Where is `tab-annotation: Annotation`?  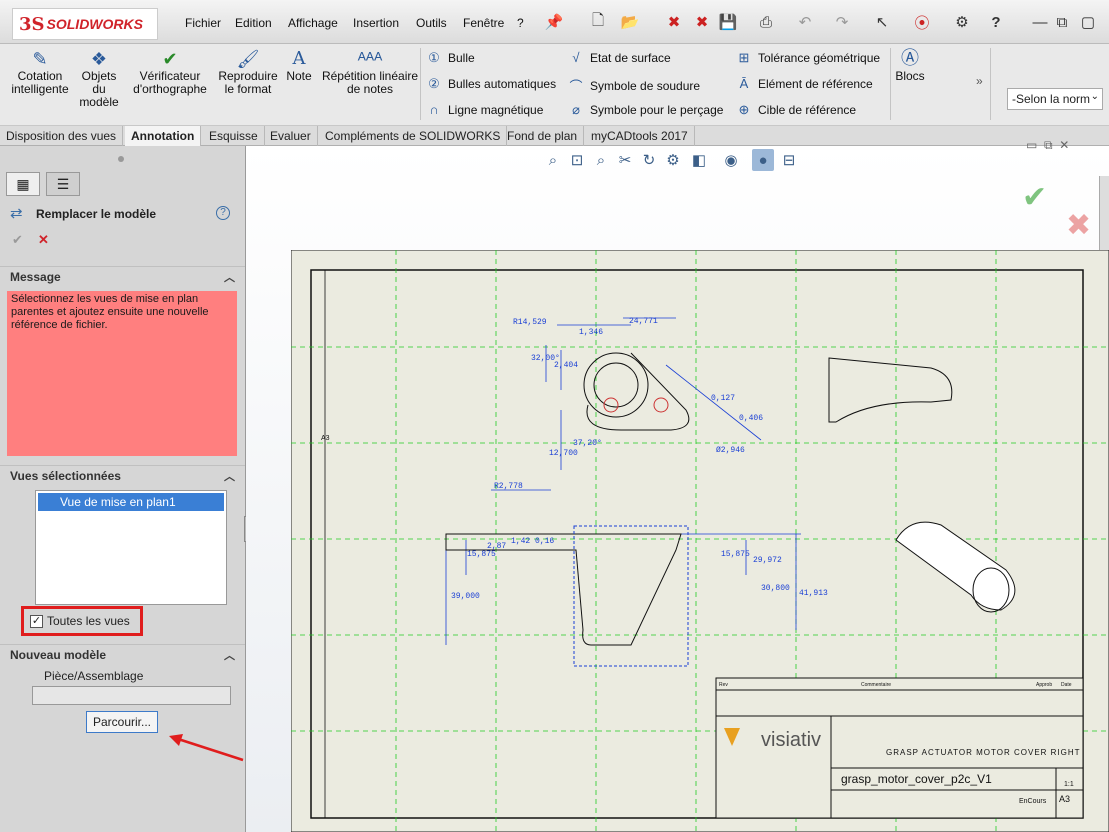 tab-annotation: Annotation is located at coordinates (163, 136).